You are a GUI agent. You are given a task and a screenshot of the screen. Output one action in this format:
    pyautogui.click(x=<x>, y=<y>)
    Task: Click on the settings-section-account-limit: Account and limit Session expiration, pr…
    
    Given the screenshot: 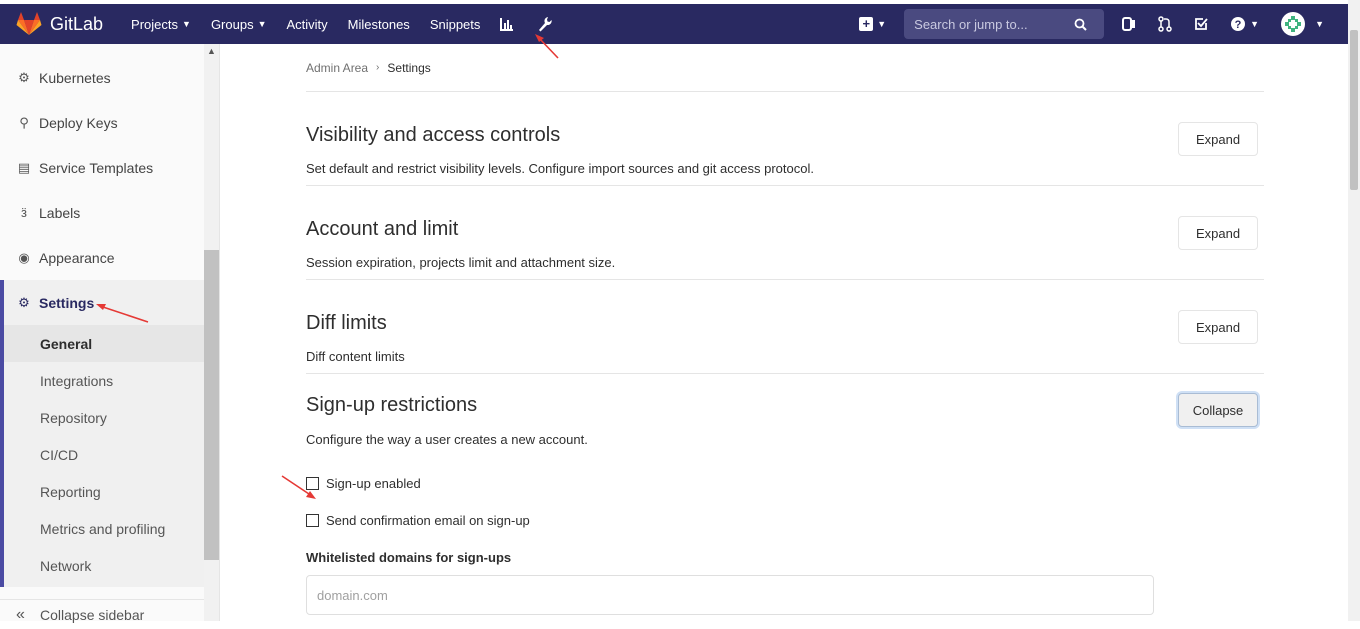 What is the action you would take?
    pyautogui.click(x=785, y=233)
    